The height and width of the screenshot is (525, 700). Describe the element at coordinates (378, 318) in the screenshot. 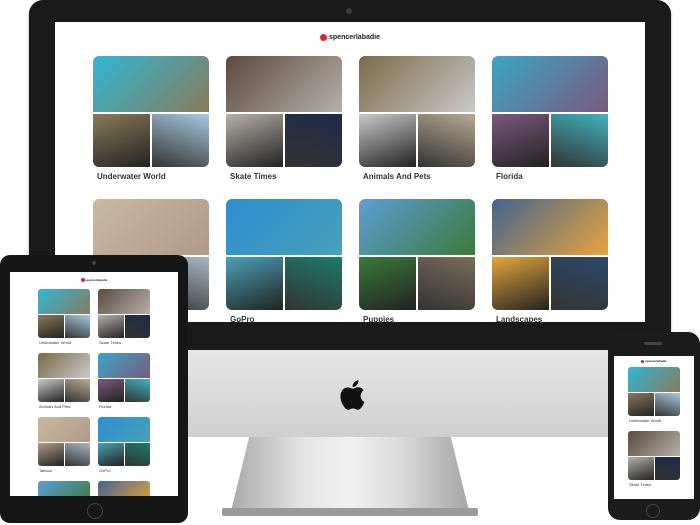

I see `album-title: Puppies` at that location.